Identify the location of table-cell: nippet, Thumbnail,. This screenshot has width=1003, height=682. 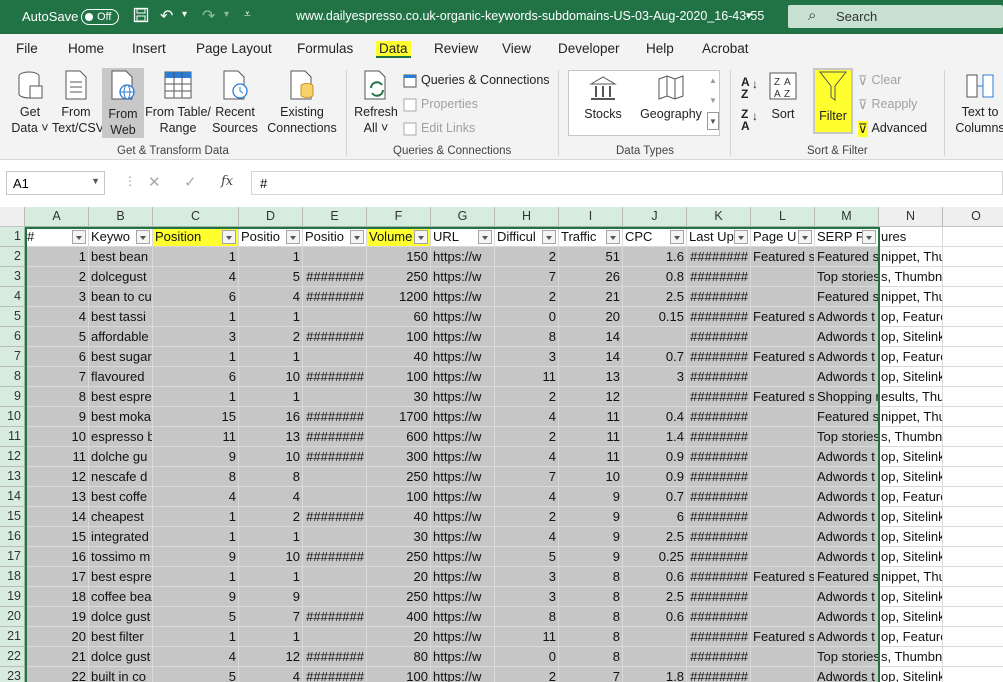
(911, 257).